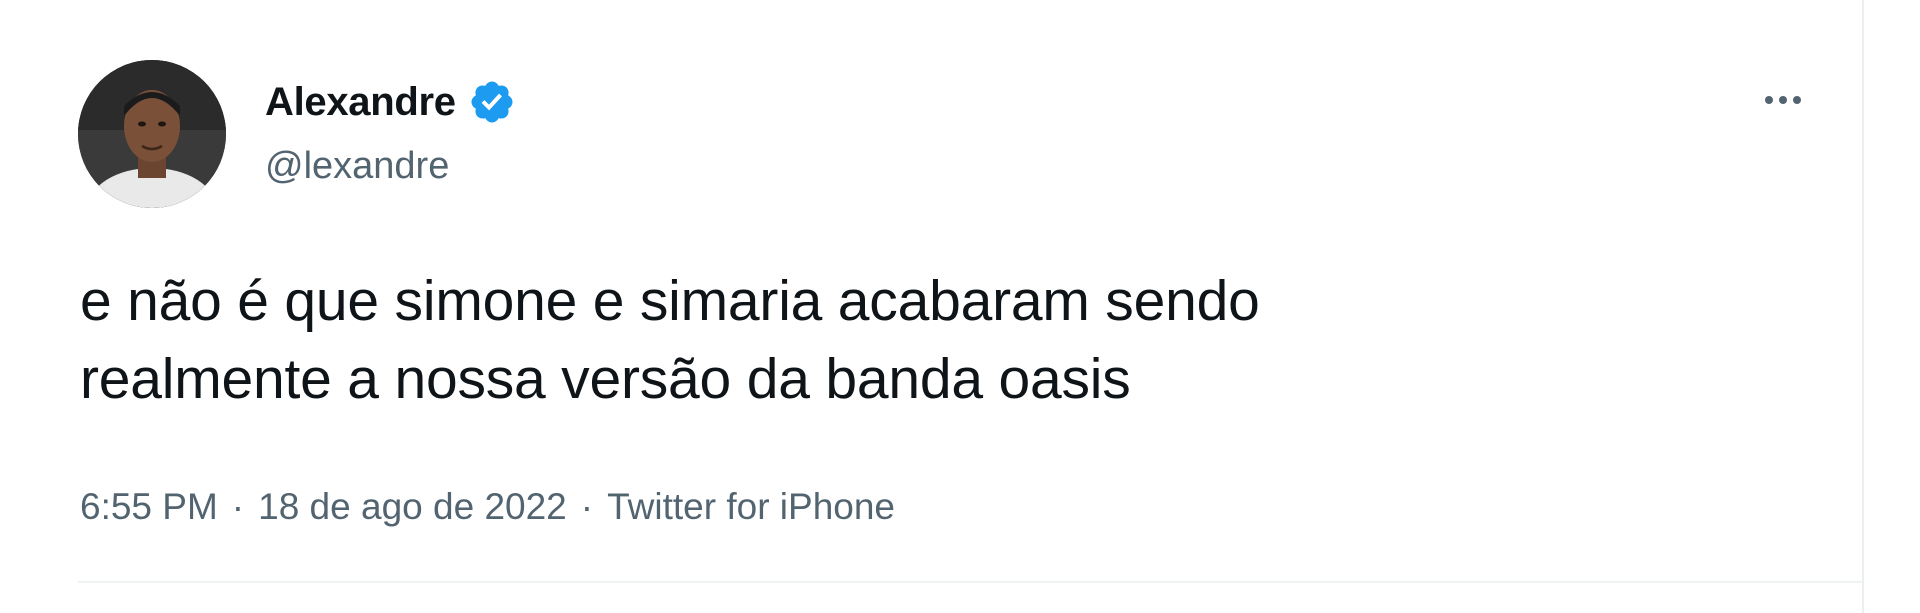 The image size is (1920, 613). Describe the element at coordinates (1863, 306) in the screenshot. I see `card-border` at that location.